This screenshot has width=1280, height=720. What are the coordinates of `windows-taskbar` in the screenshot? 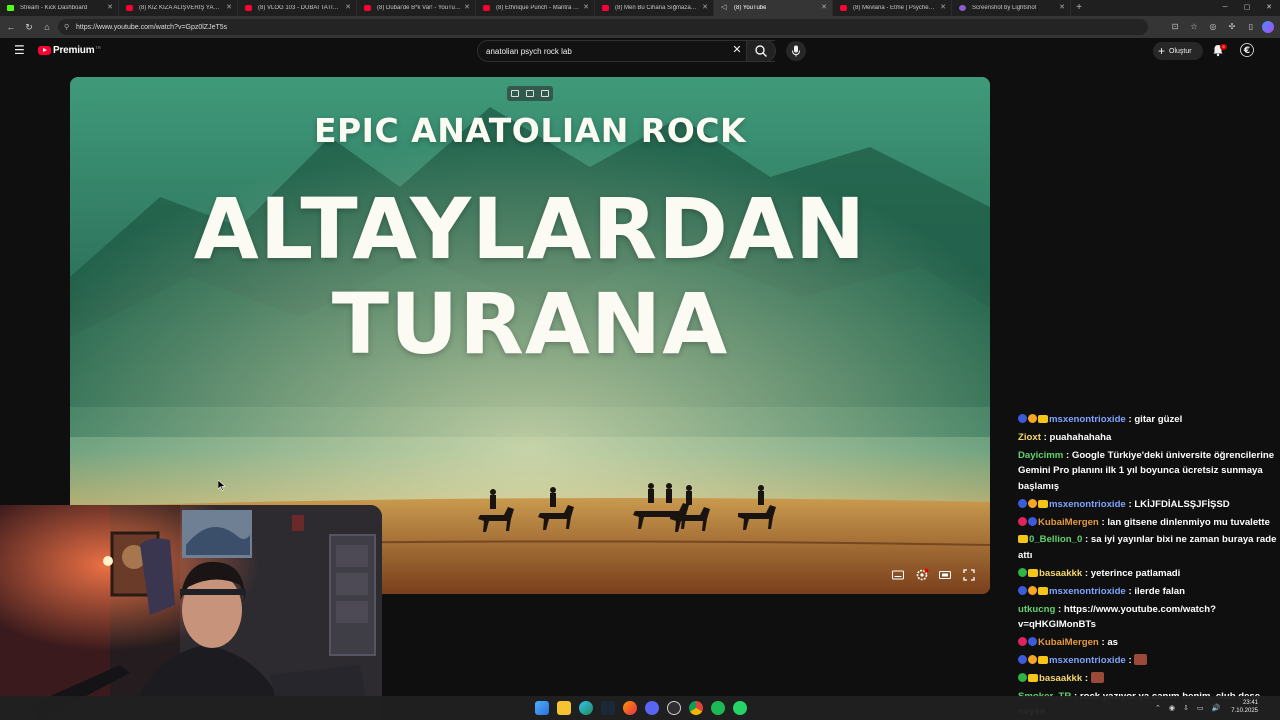 It's located at (640, 708).